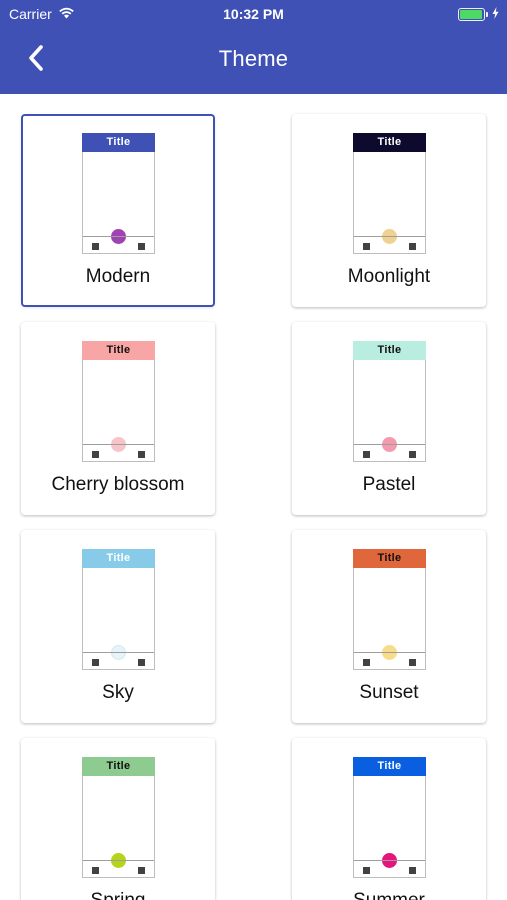 This screenshot has width=507, height=900. I want to click on theme-card-modern: Title Modern, so click(118, 210).